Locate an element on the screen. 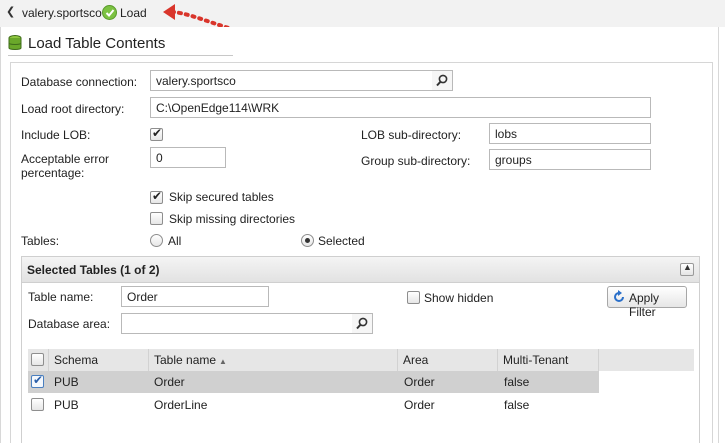  lob-subdirectory-input is located at coordinates (570, 133).